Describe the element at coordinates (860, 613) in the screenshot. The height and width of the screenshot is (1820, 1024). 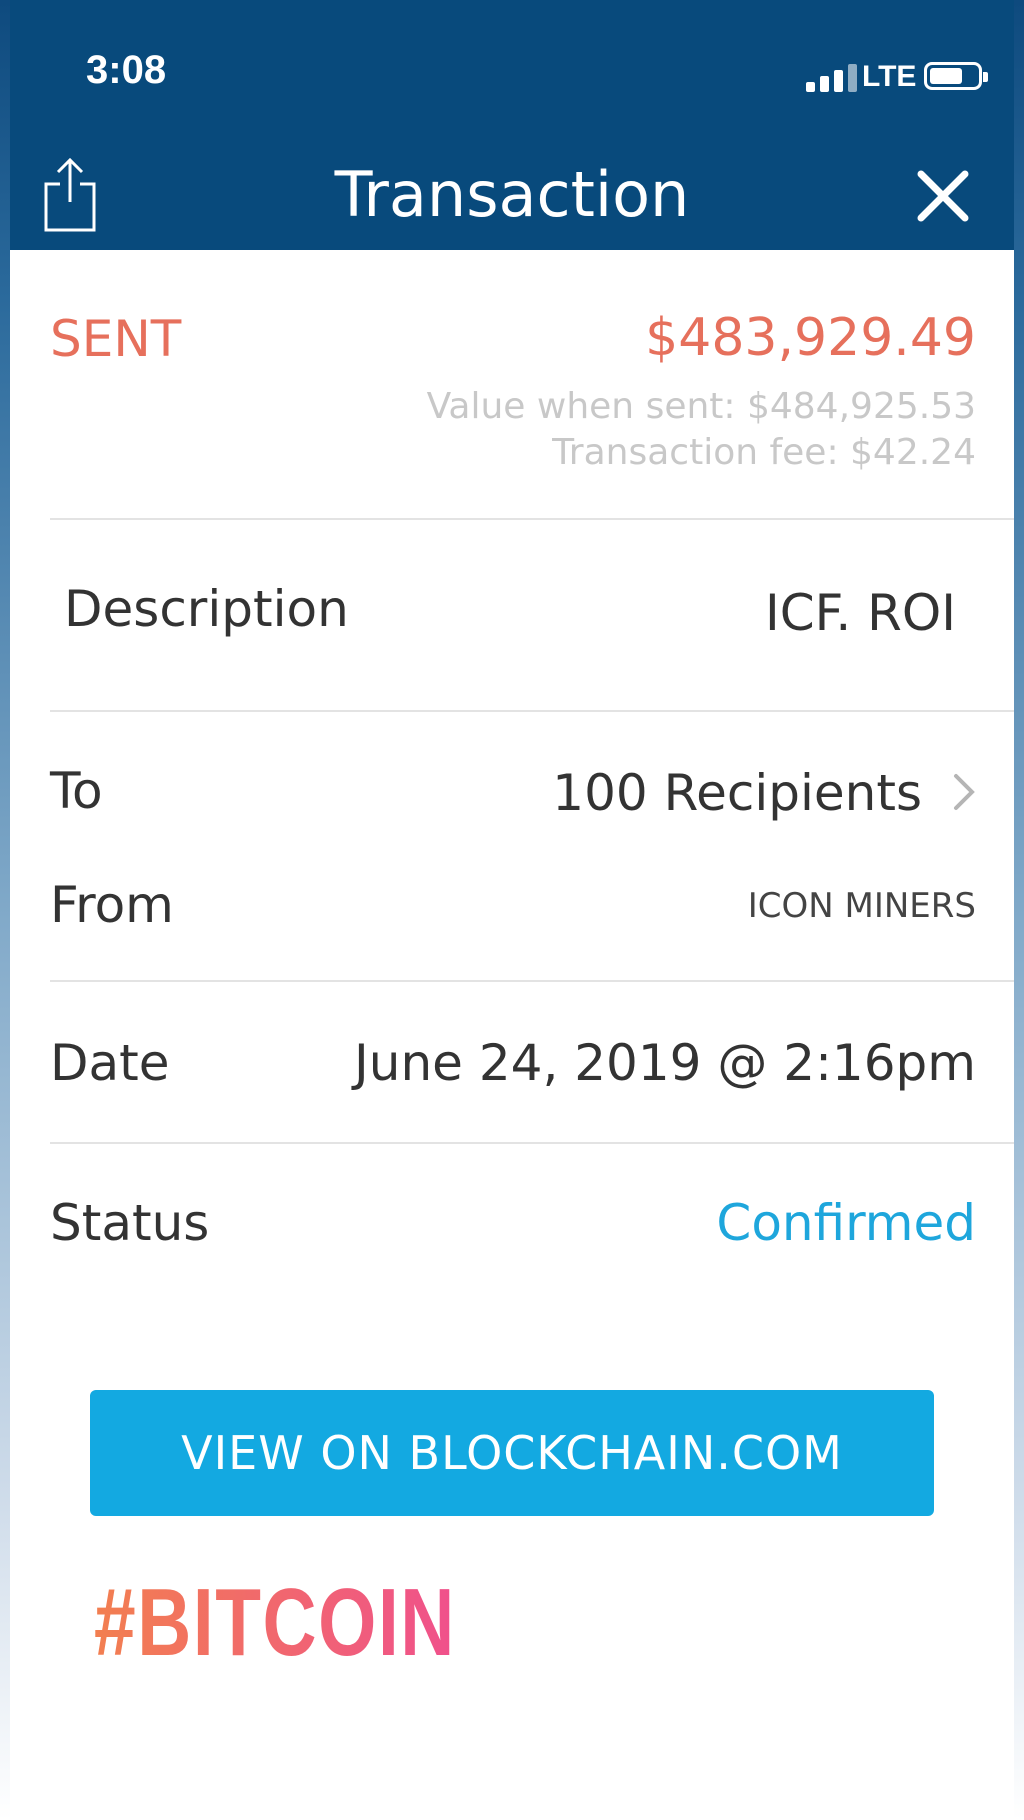
I see `description-value: ICF. ROI` at that location.